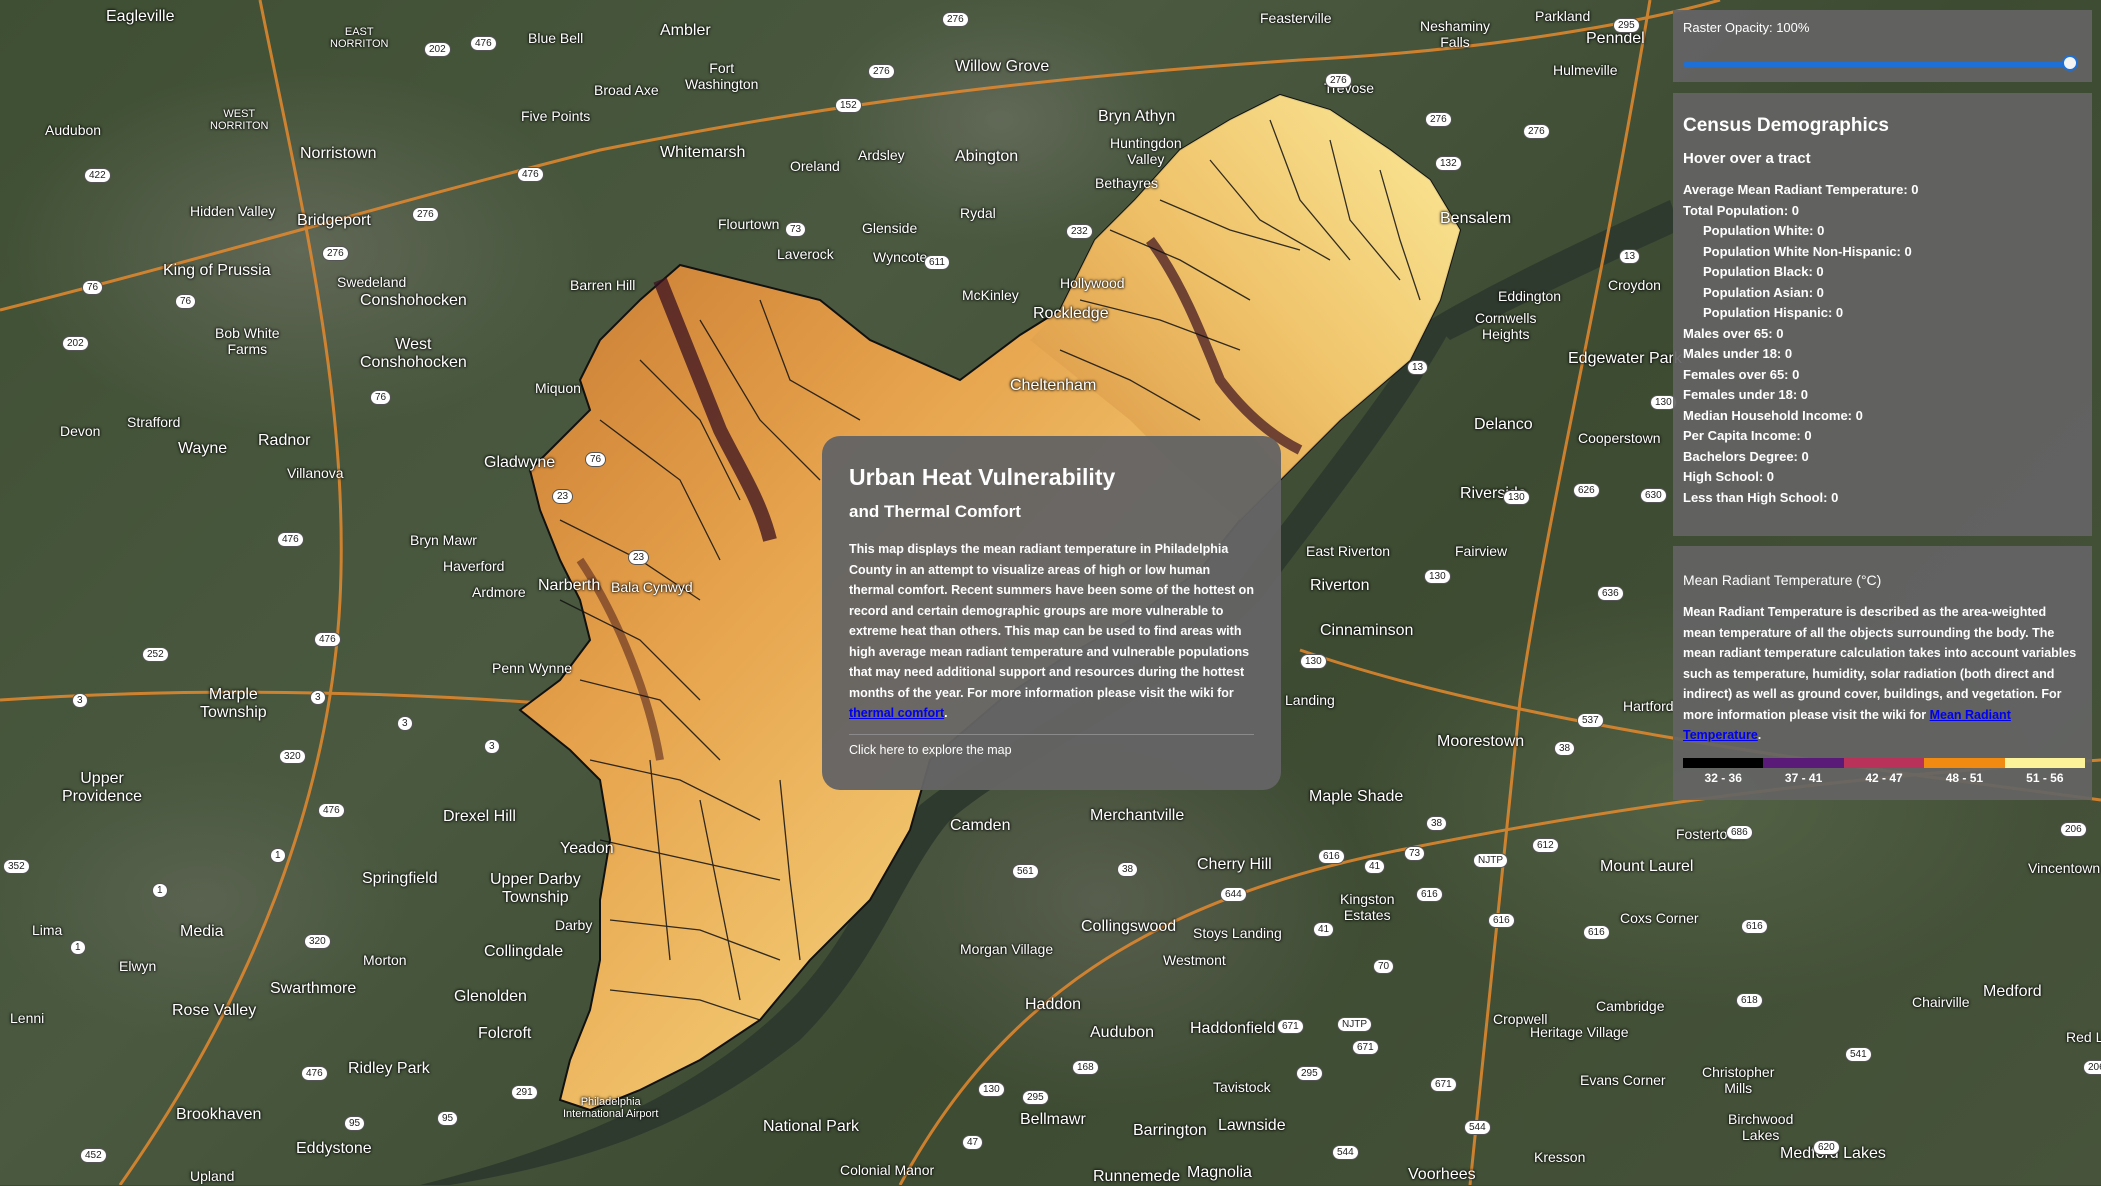  What do you see at coordinates (1051, 750) in the screenshot?
I see `explore-map-button: Click here to explore the map` at bounding box center [1051, 750].